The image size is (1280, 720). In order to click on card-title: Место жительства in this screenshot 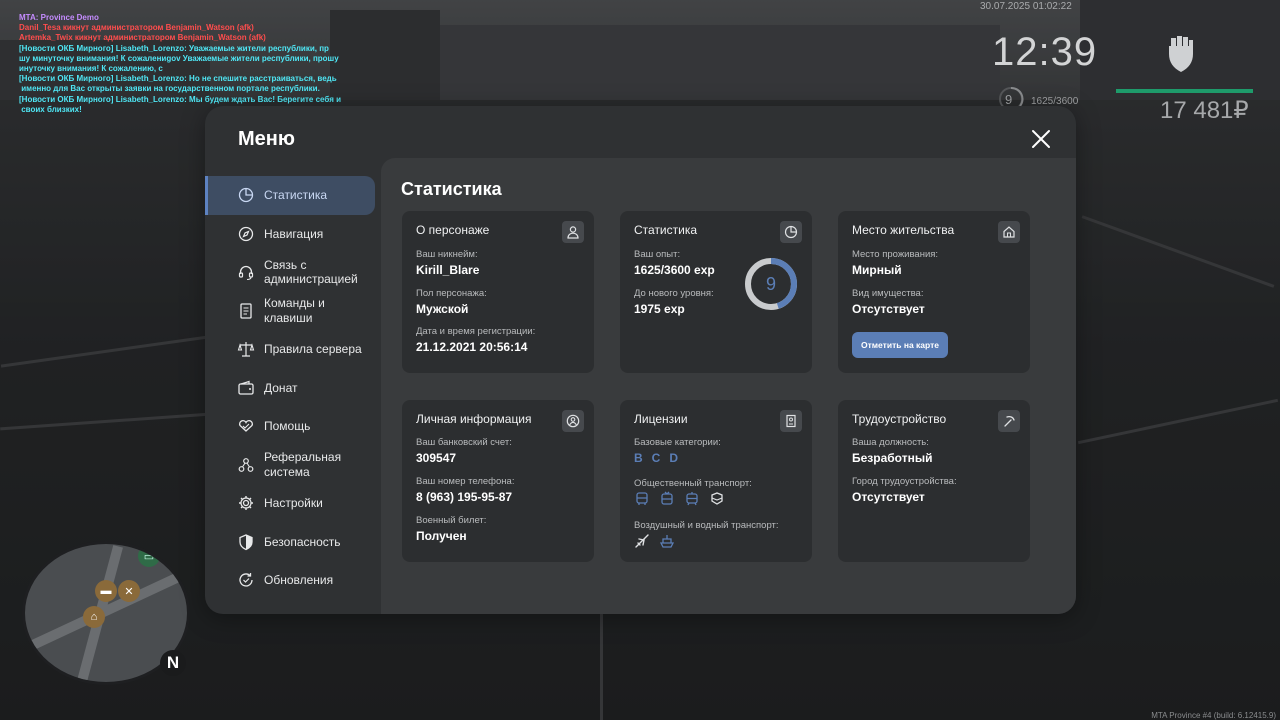, I will do `click(903, 230)`.